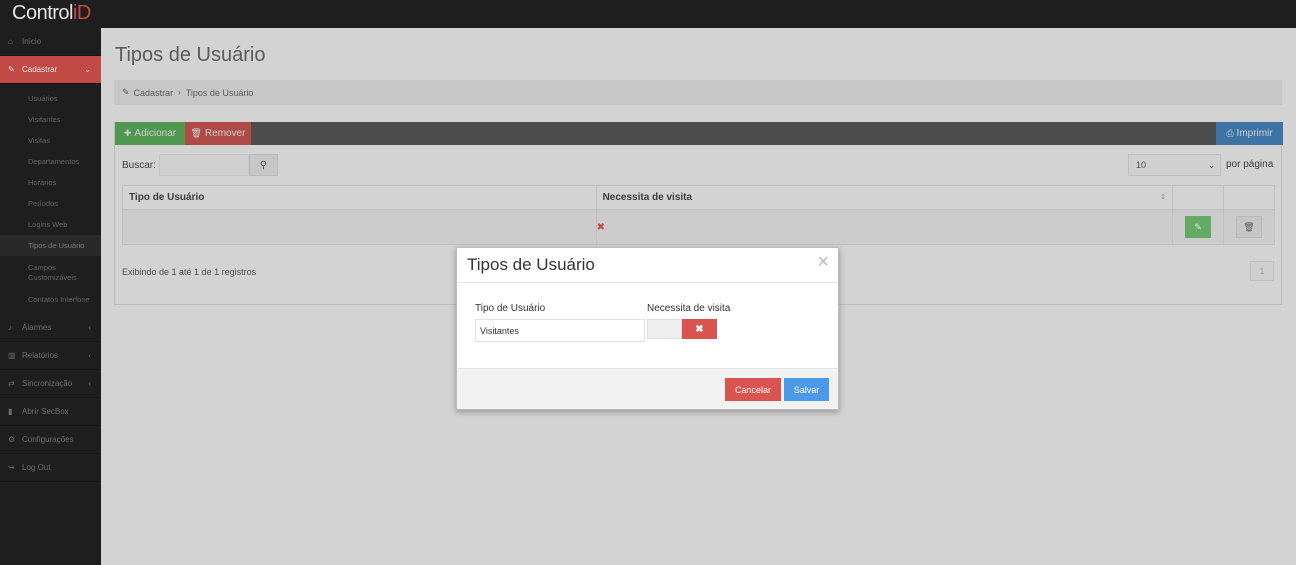  I want to click on modal-header: Tipos de Usuário ×, so click(647, 265).